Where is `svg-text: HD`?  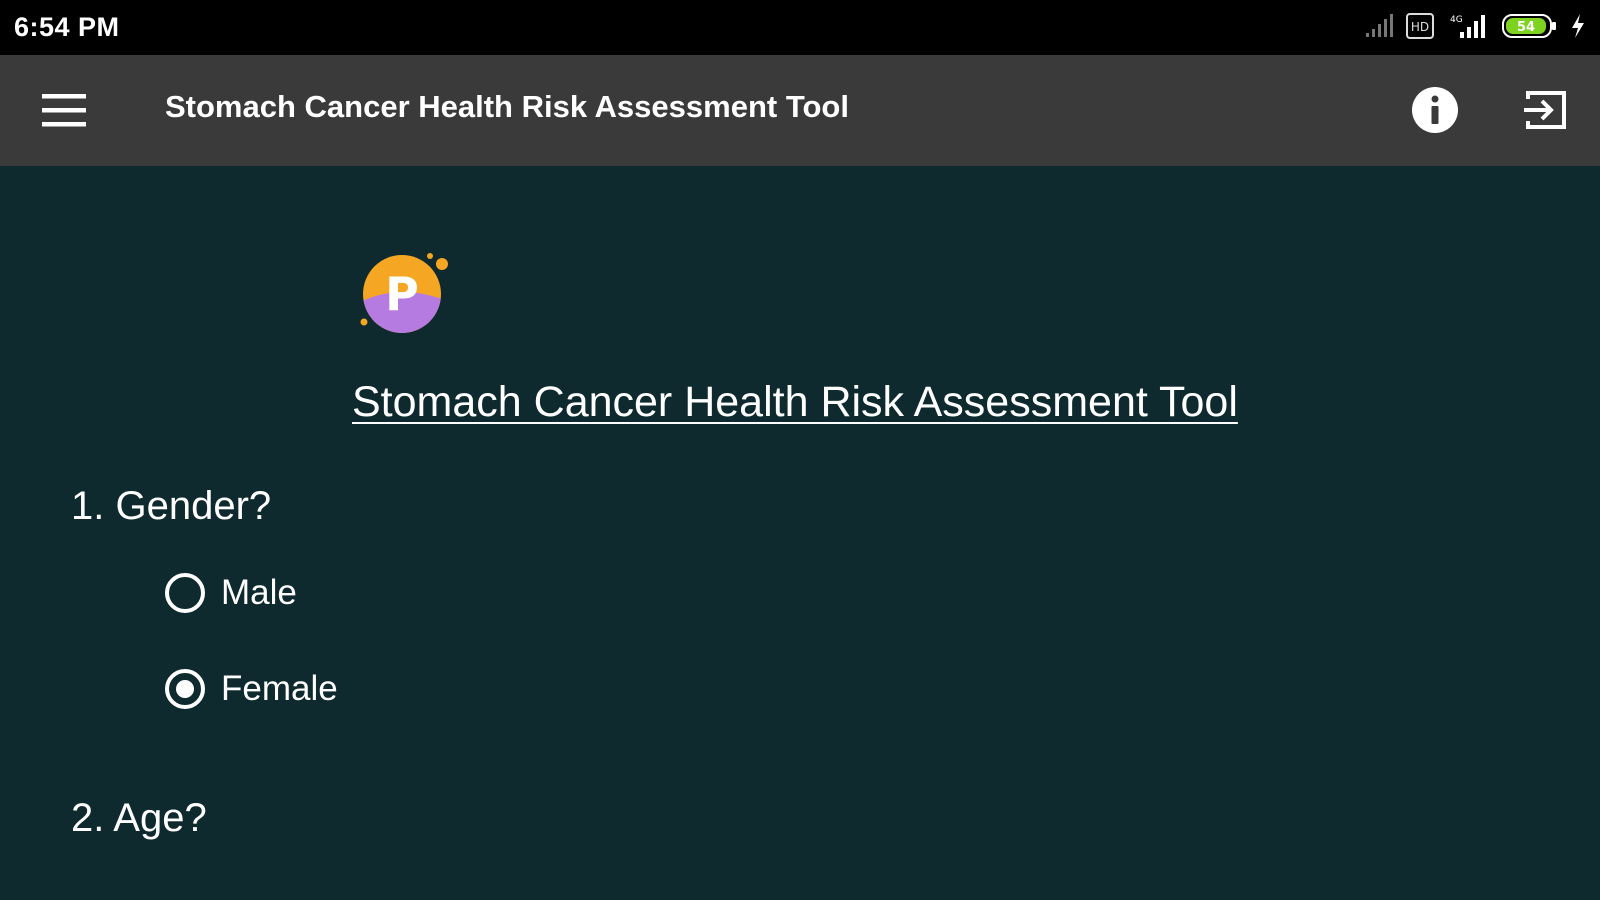
svg-text: HD is located at coordinates (1420, 27).